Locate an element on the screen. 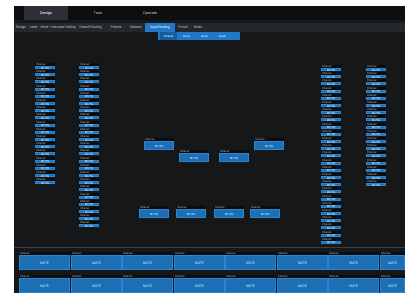  top-tab-tune: Tune is located at coordinates (98, 13).